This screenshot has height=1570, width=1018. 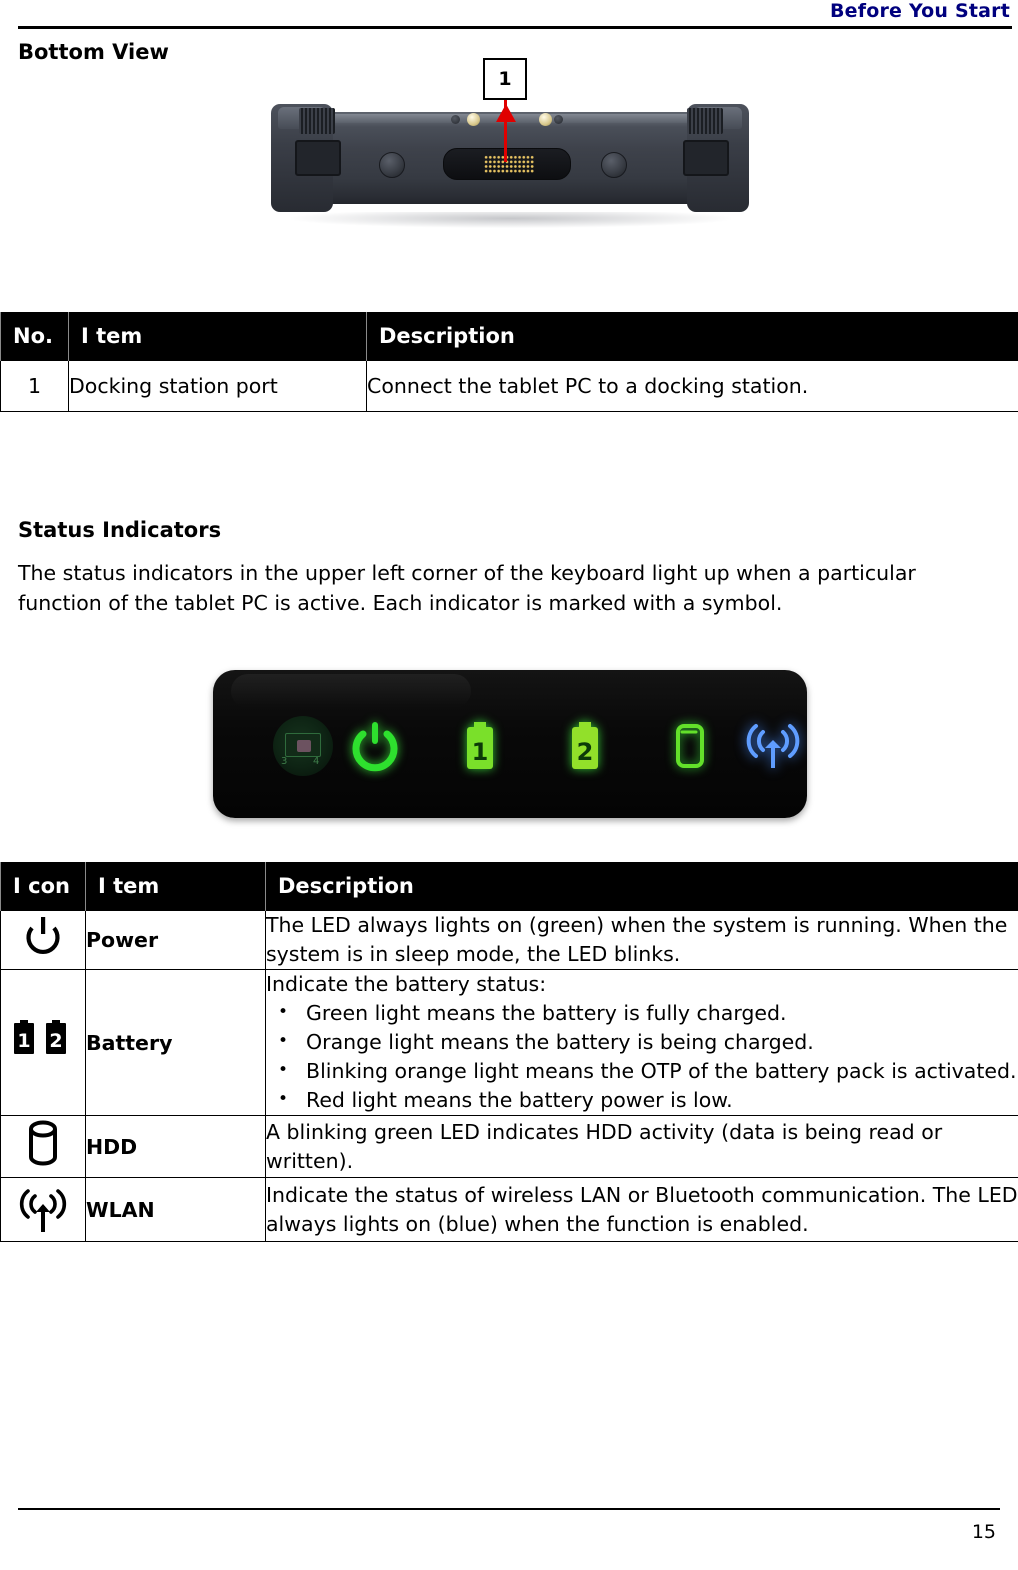 What do you see at coordinates (351, 691) in the screenshot?
I see `panel-gloss-highlight` at bounding box center [351, 691].